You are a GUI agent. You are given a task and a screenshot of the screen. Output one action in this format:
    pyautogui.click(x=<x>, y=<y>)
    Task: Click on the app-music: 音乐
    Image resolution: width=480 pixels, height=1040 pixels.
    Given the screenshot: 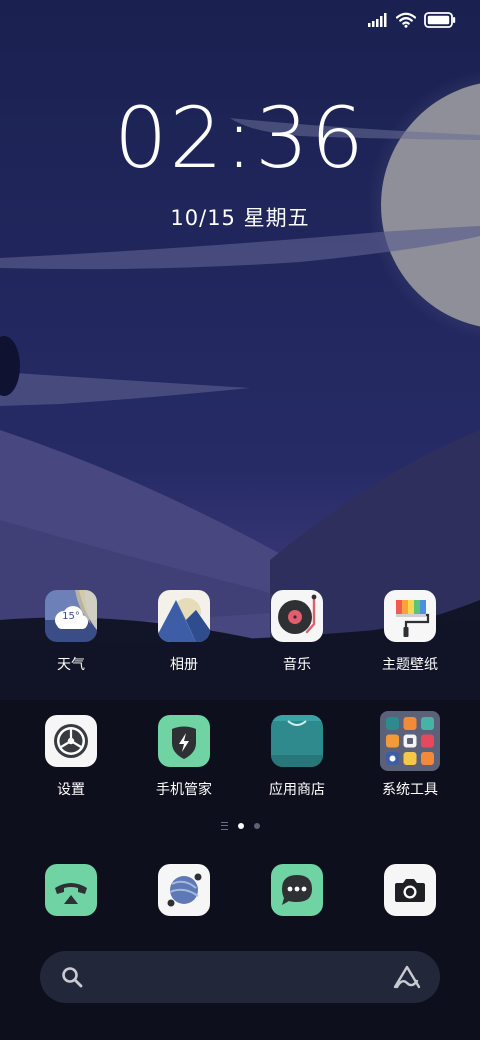 What is the action you would take?
    pyautogui.click(x=297, y=632)
    